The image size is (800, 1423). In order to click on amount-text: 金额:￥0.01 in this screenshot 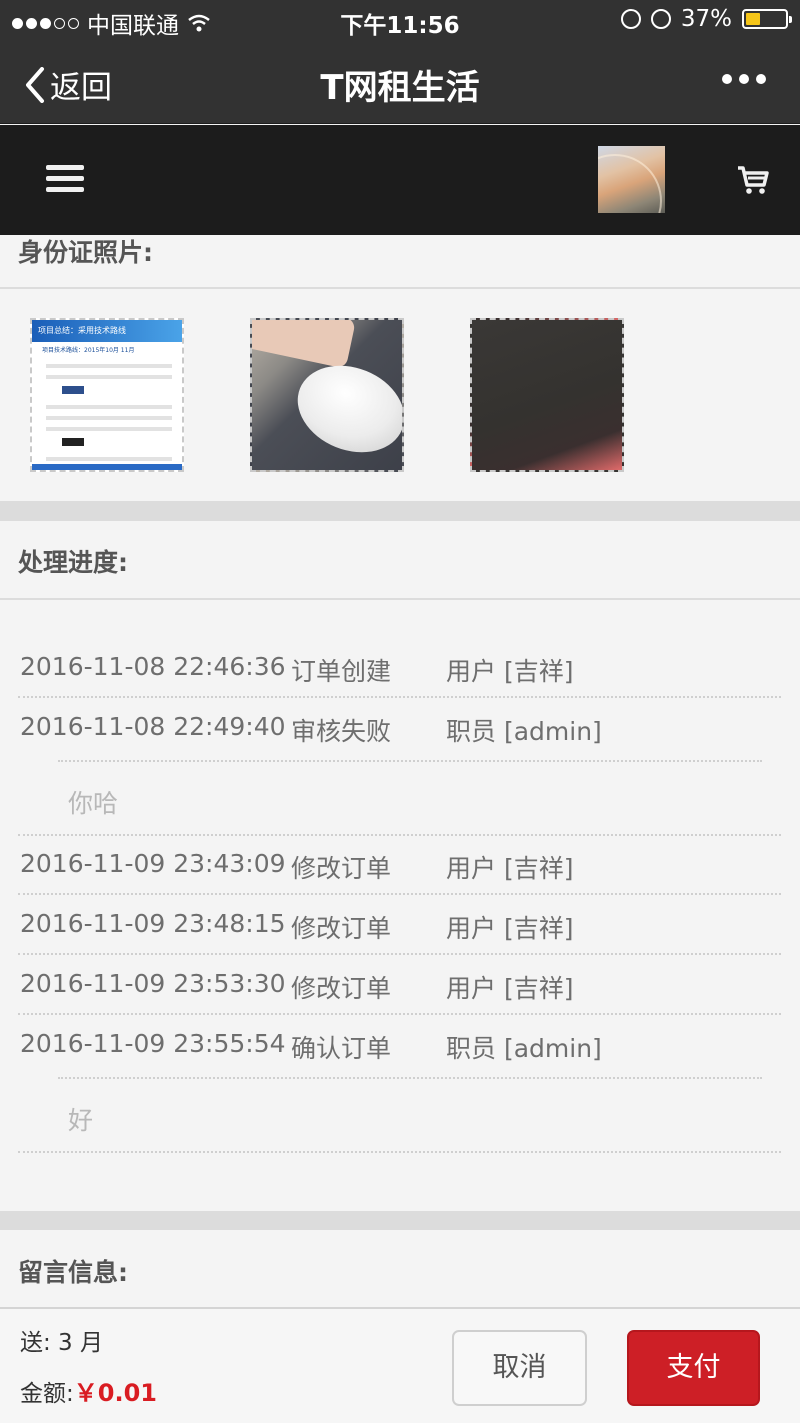, I will do `click(88, 1390)`.